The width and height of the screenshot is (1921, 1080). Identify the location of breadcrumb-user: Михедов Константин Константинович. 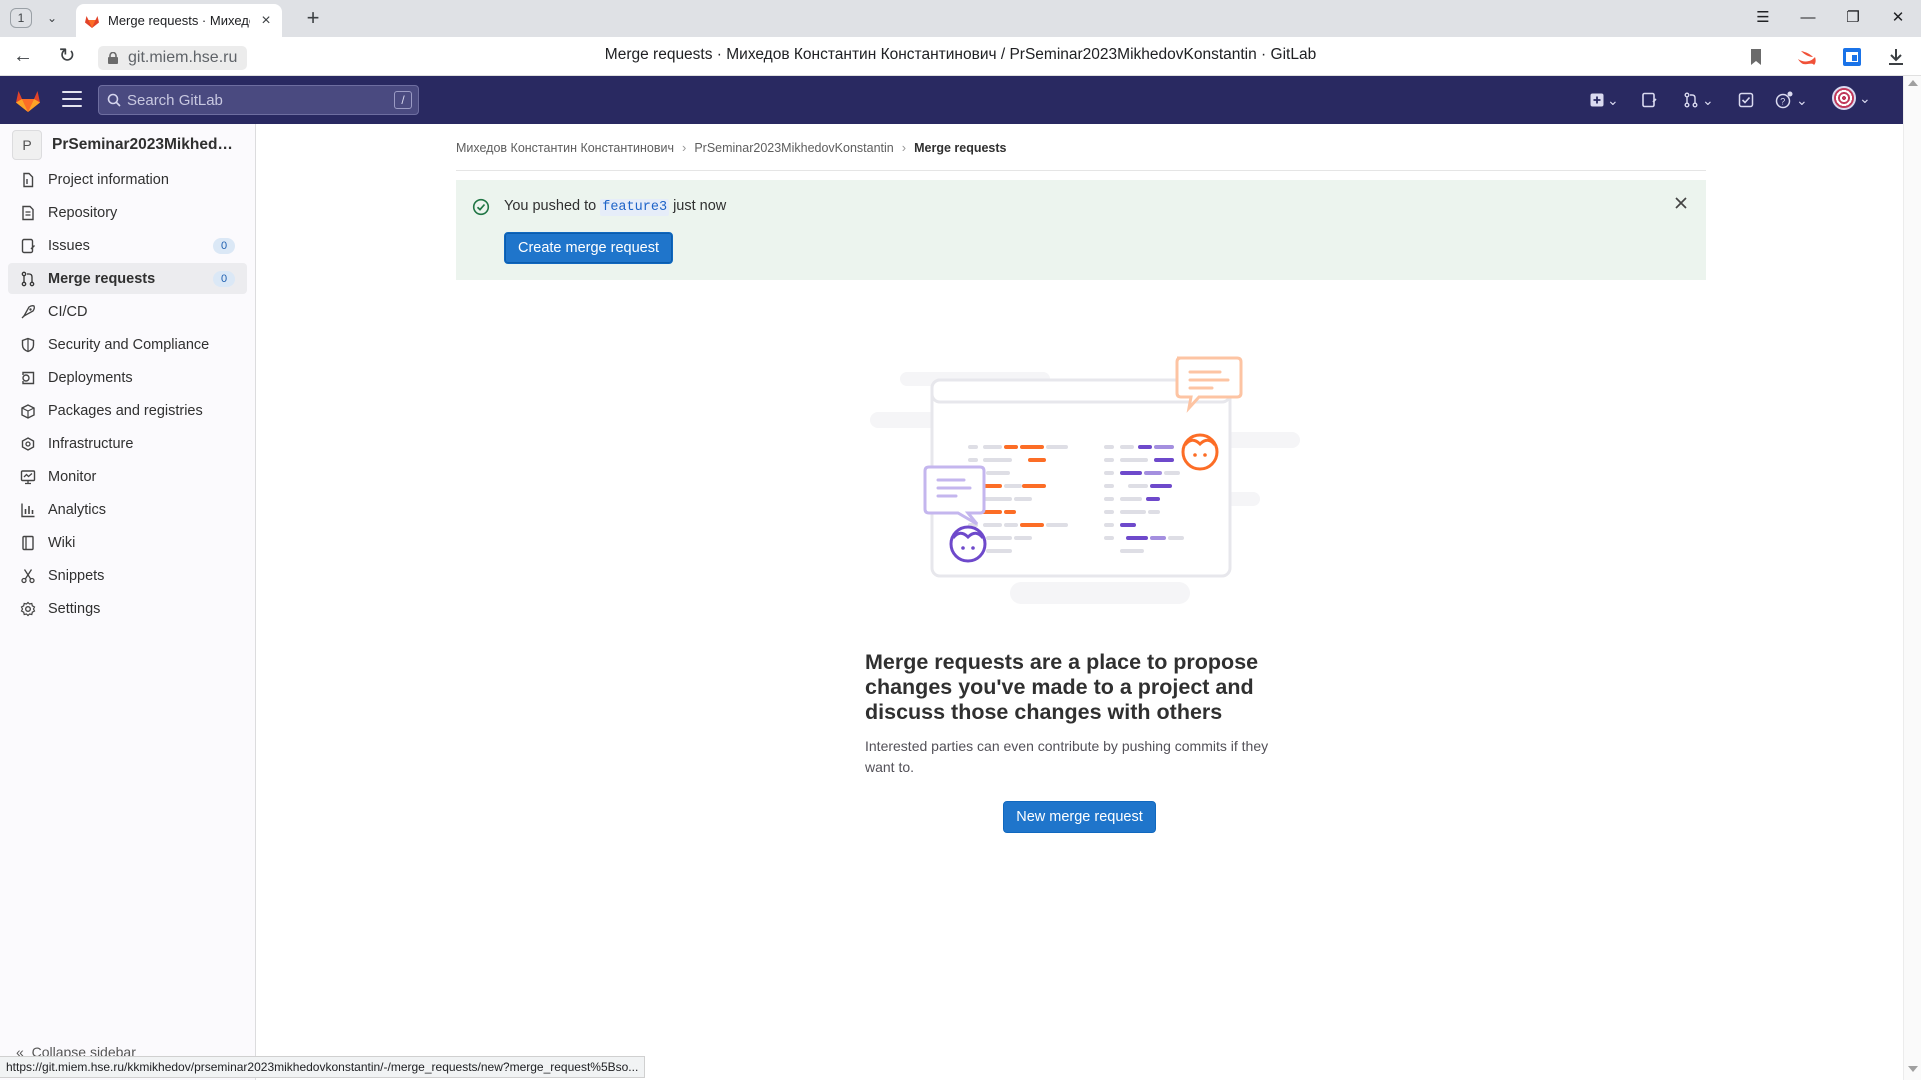
(565, 148).